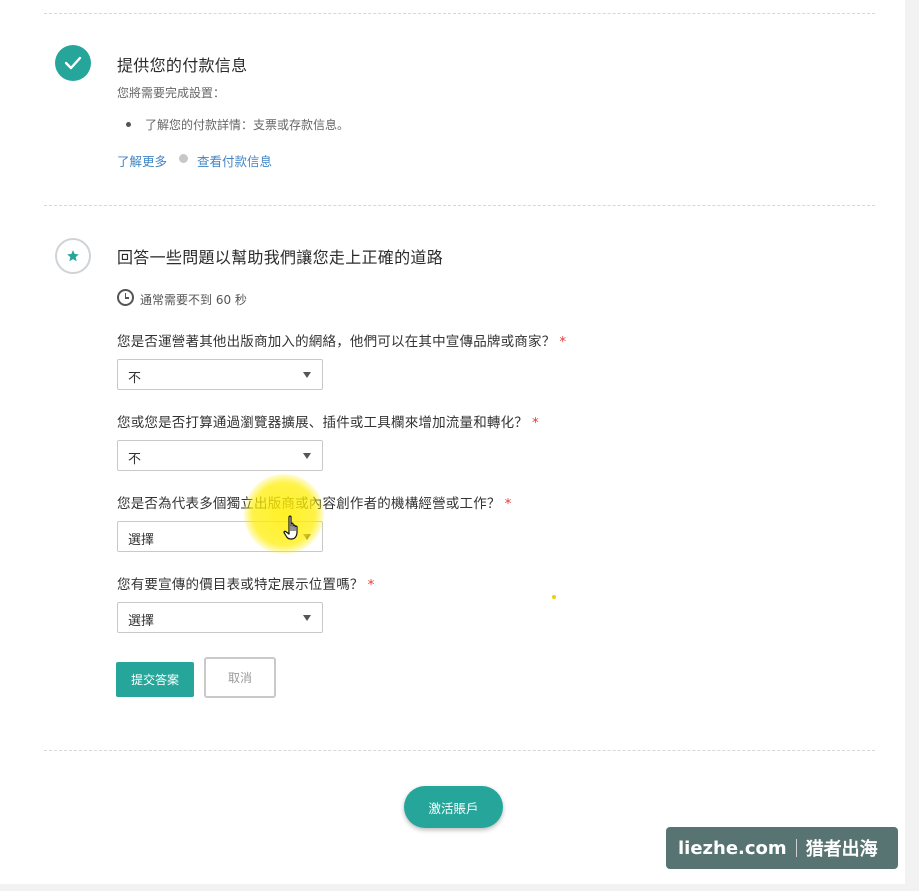 This screenshot has height=891, width=919. What do you see at coordinates (220, 374) in the screenshot?
I see `question-1-select: 不` at bounding box center [220, 374].